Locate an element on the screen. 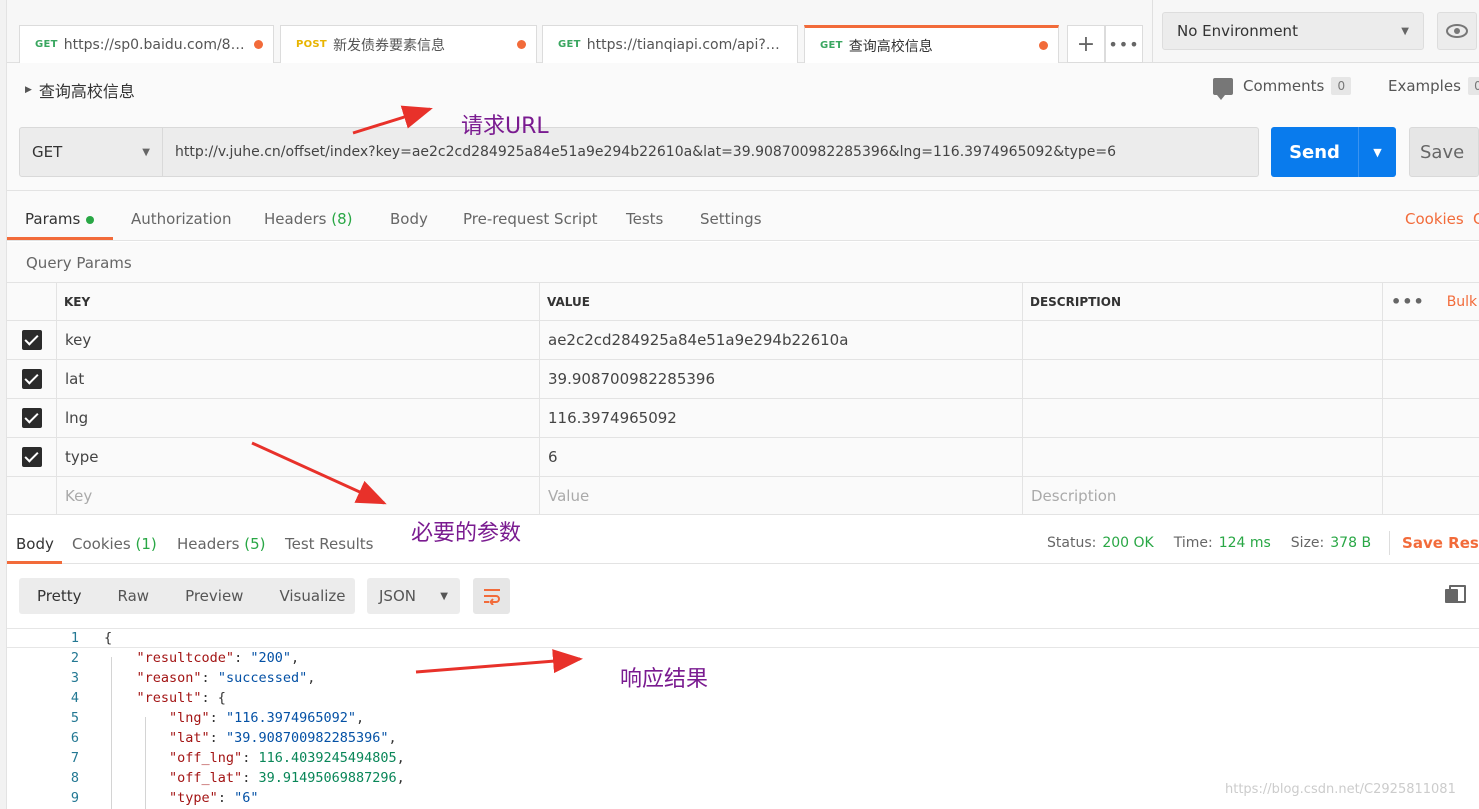 Image resolution: width=1479 pixels, height=809 pixels. watermark: https://blog.csdn.net/C2925811081 is located at coordinates (1340, 789).